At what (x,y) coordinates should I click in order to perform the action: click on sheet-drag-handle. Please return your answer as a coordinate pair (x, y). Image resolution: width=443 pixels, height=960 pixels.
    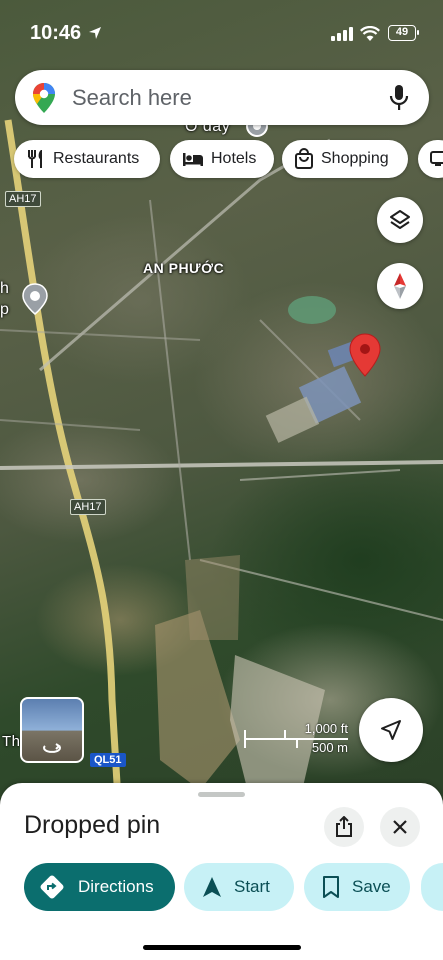
    Looking at the image, I should click on (221, 794).